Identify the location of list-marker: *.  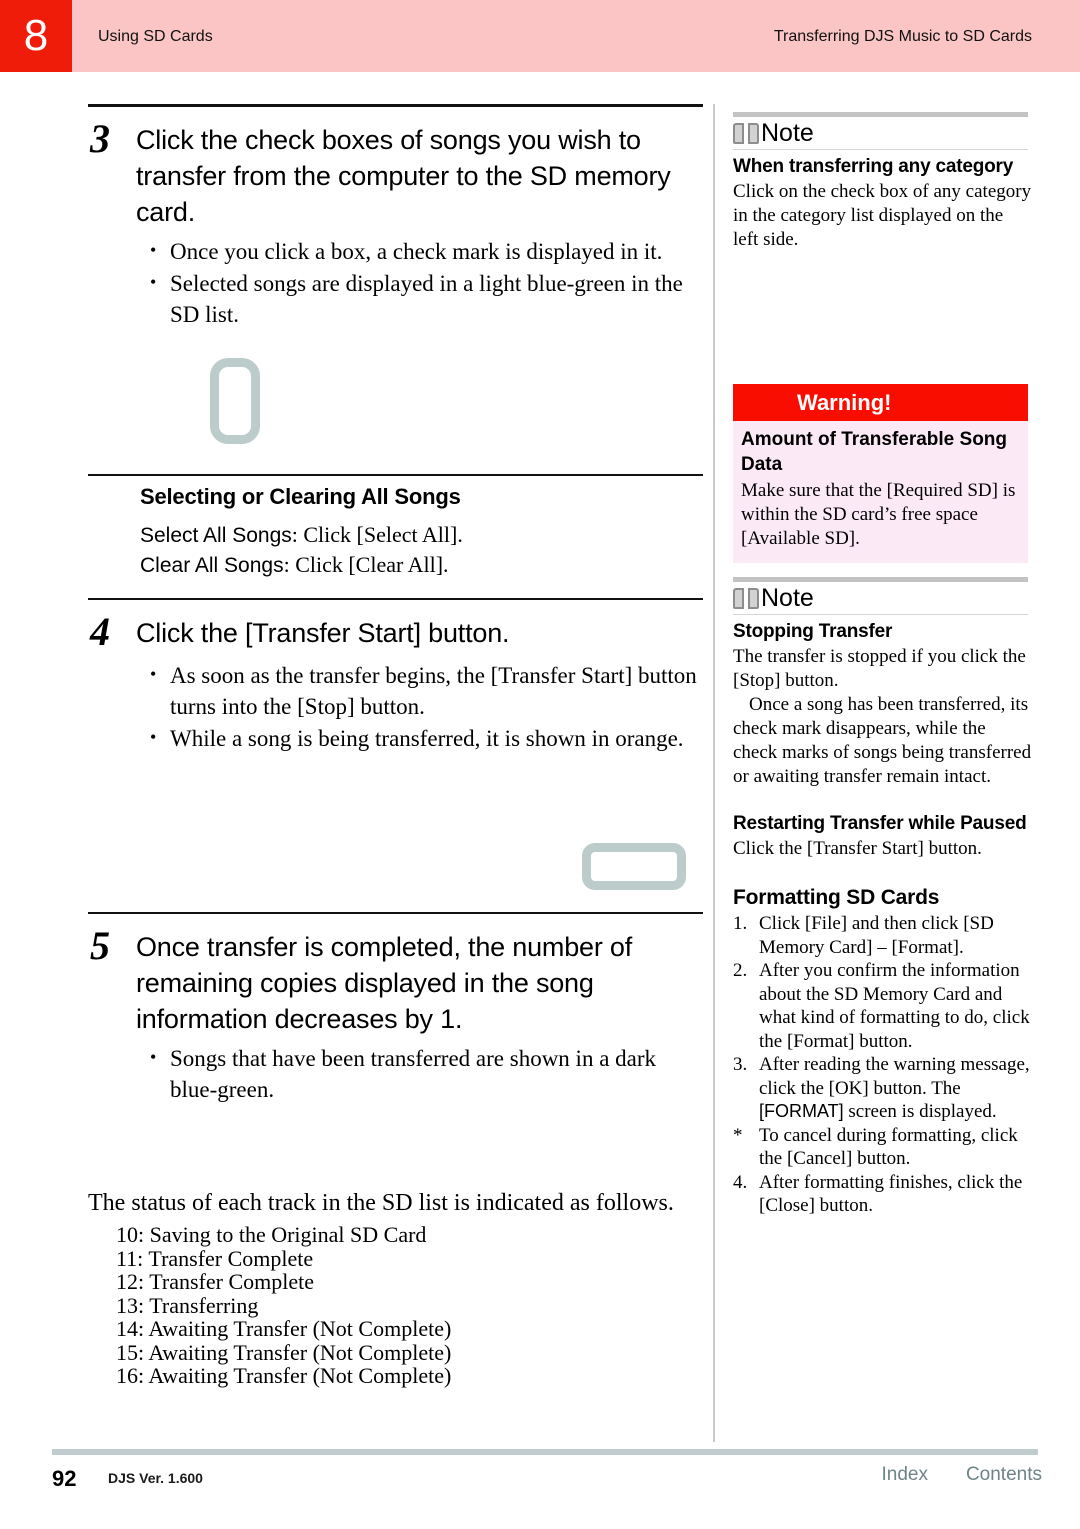
(738, 1135).